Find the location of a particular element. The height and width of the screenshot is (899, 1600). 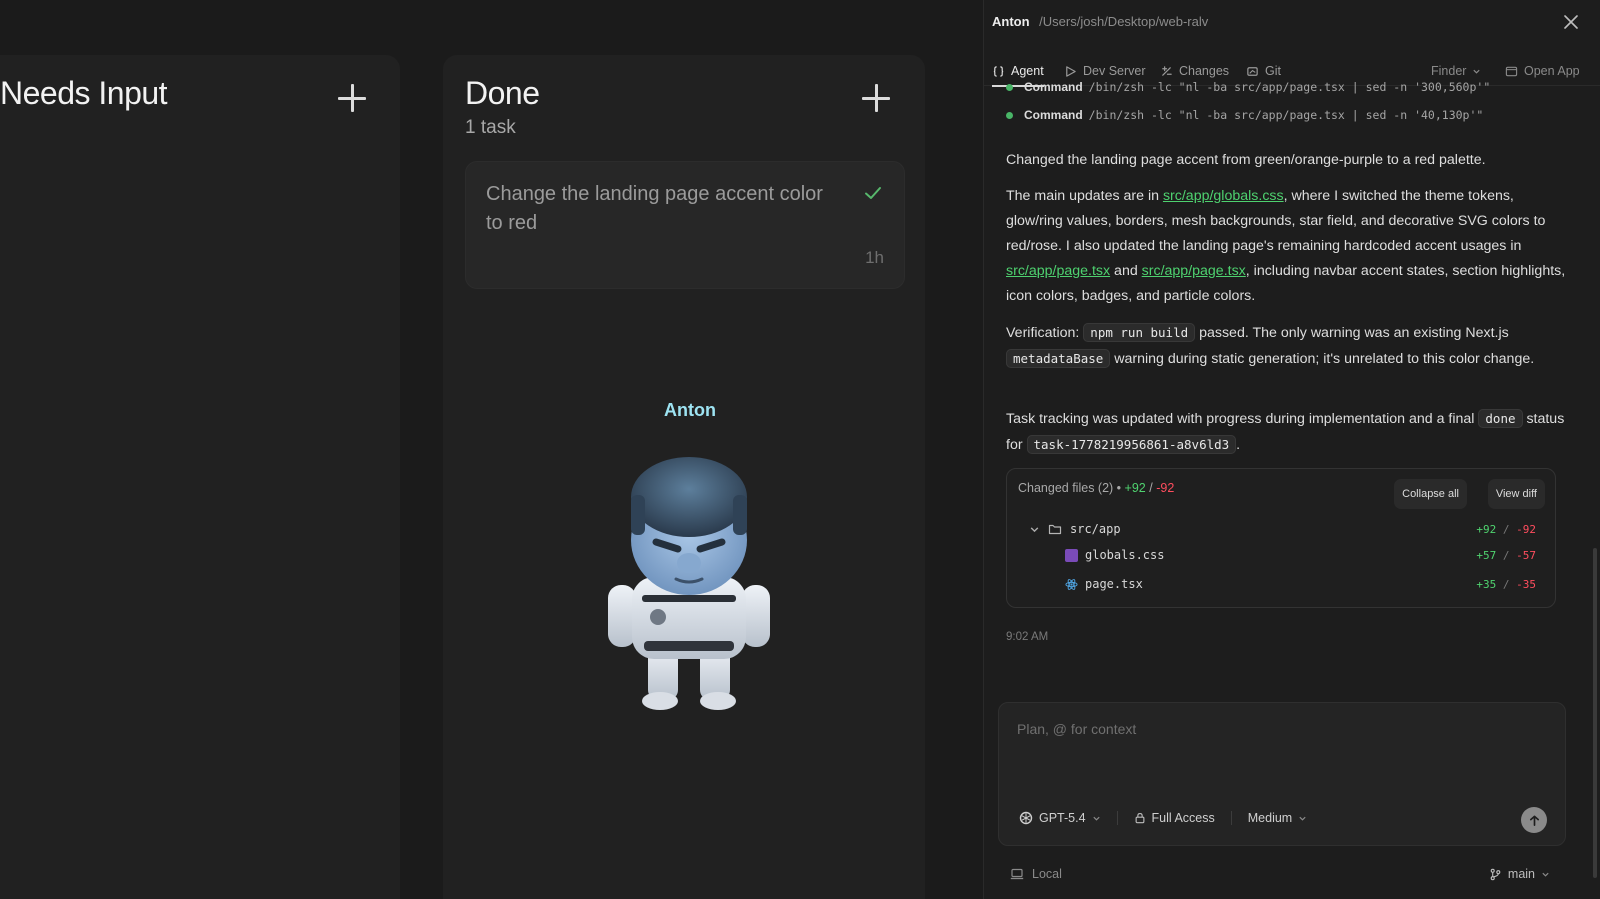

column-task-count: 1 task is located at coordinates (490, 127).